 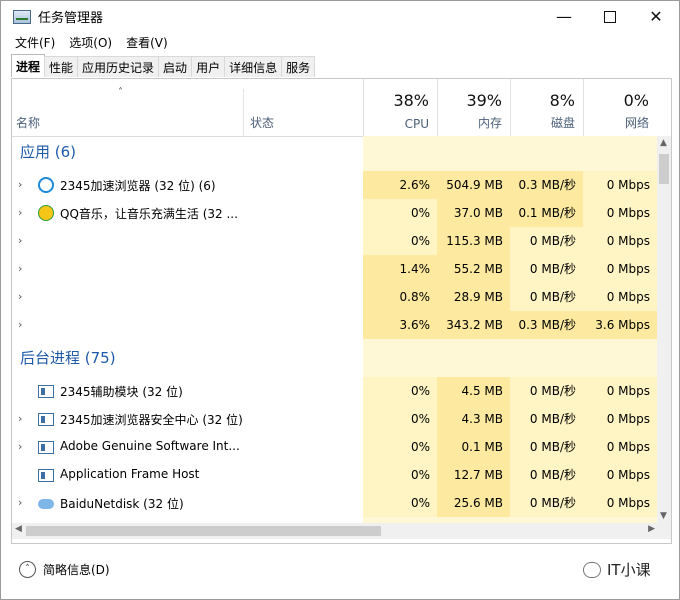 What do you see at coordinates (400, 269) in the screenshot?
I see `cpu-value: 1.4%` at bounding box center [400, 269].